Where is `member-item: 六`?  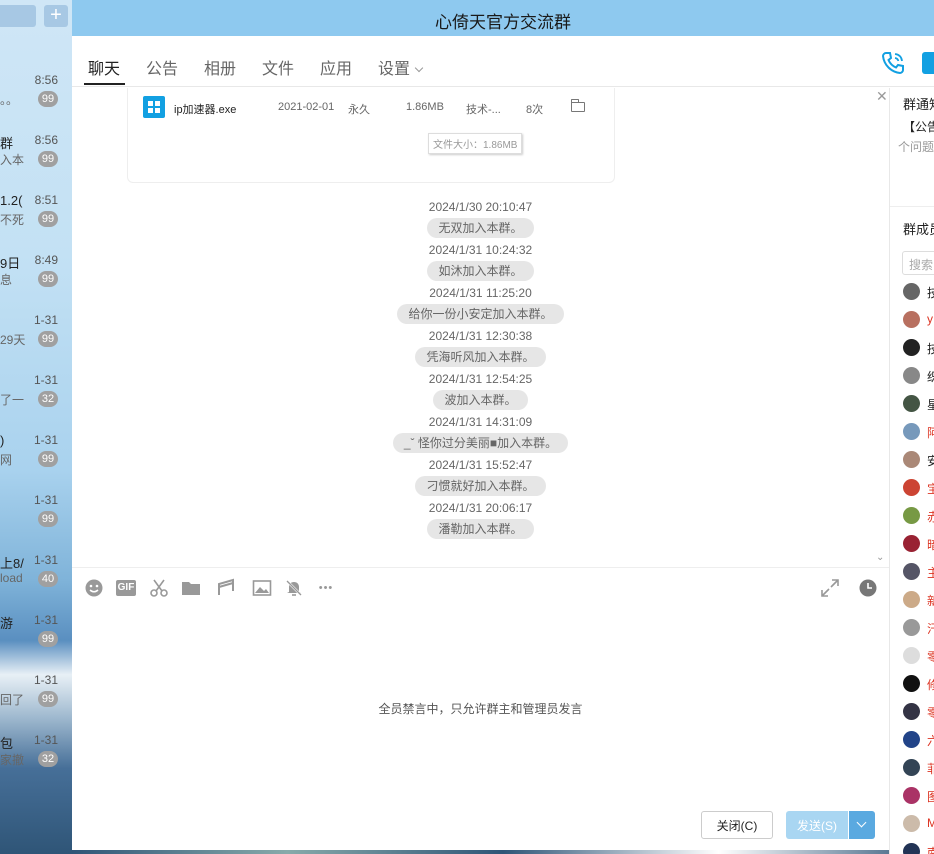 member-item: 六 is located at coordinates (918, 739).